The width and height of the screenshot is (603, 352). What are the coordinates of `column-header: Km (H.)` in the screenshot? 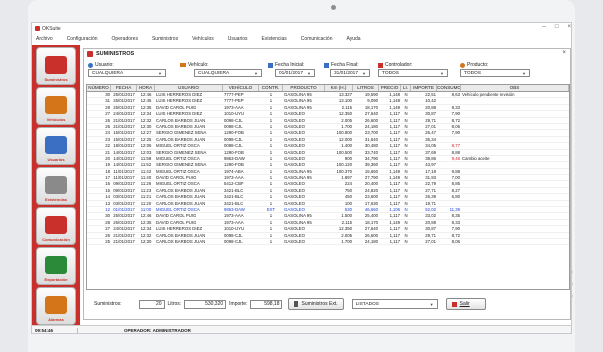 It's located at (339, 88).